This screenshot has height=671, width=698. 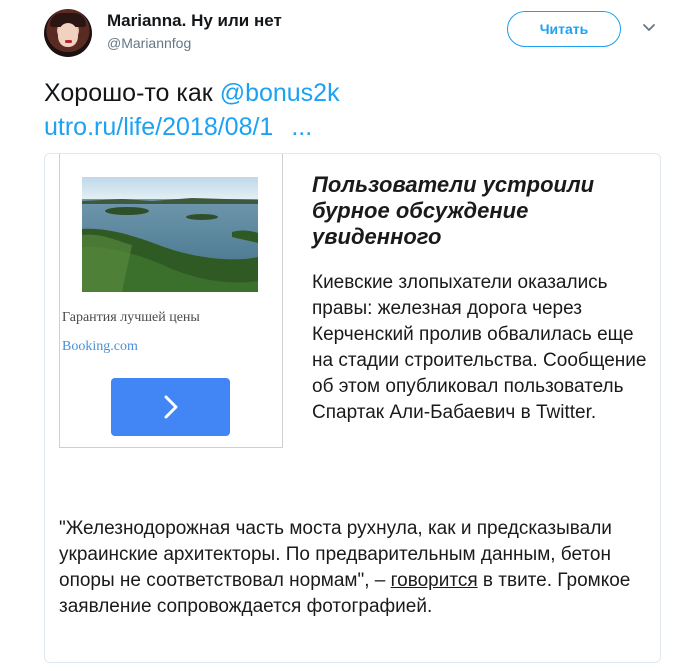 What do you see at coordinates (149, 43) in the screenshot?
I see `user-handle: @Mariannfog` at bounding box center [149, 43].